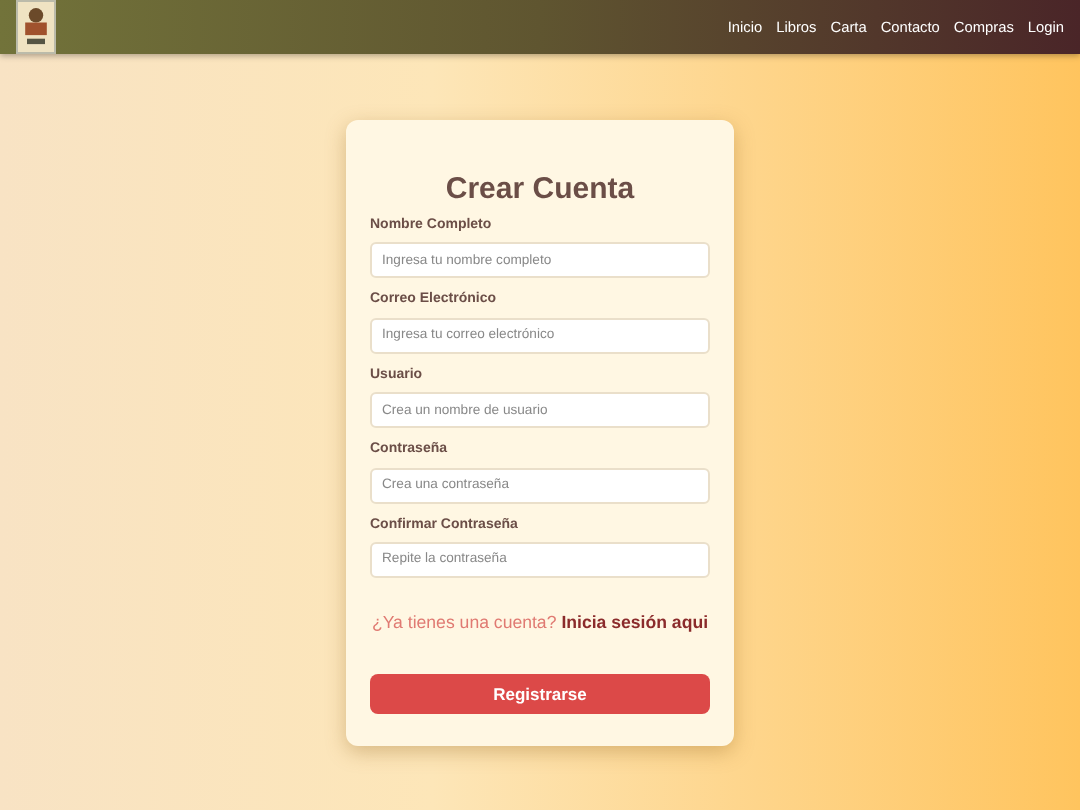 Image resolution: width=1080 pixels, height=810 pixels. What do you see at coordinates (540, 190) in the screenshot?
I see `form-title: Crear Cuenta` at bounding box center [540, 190].